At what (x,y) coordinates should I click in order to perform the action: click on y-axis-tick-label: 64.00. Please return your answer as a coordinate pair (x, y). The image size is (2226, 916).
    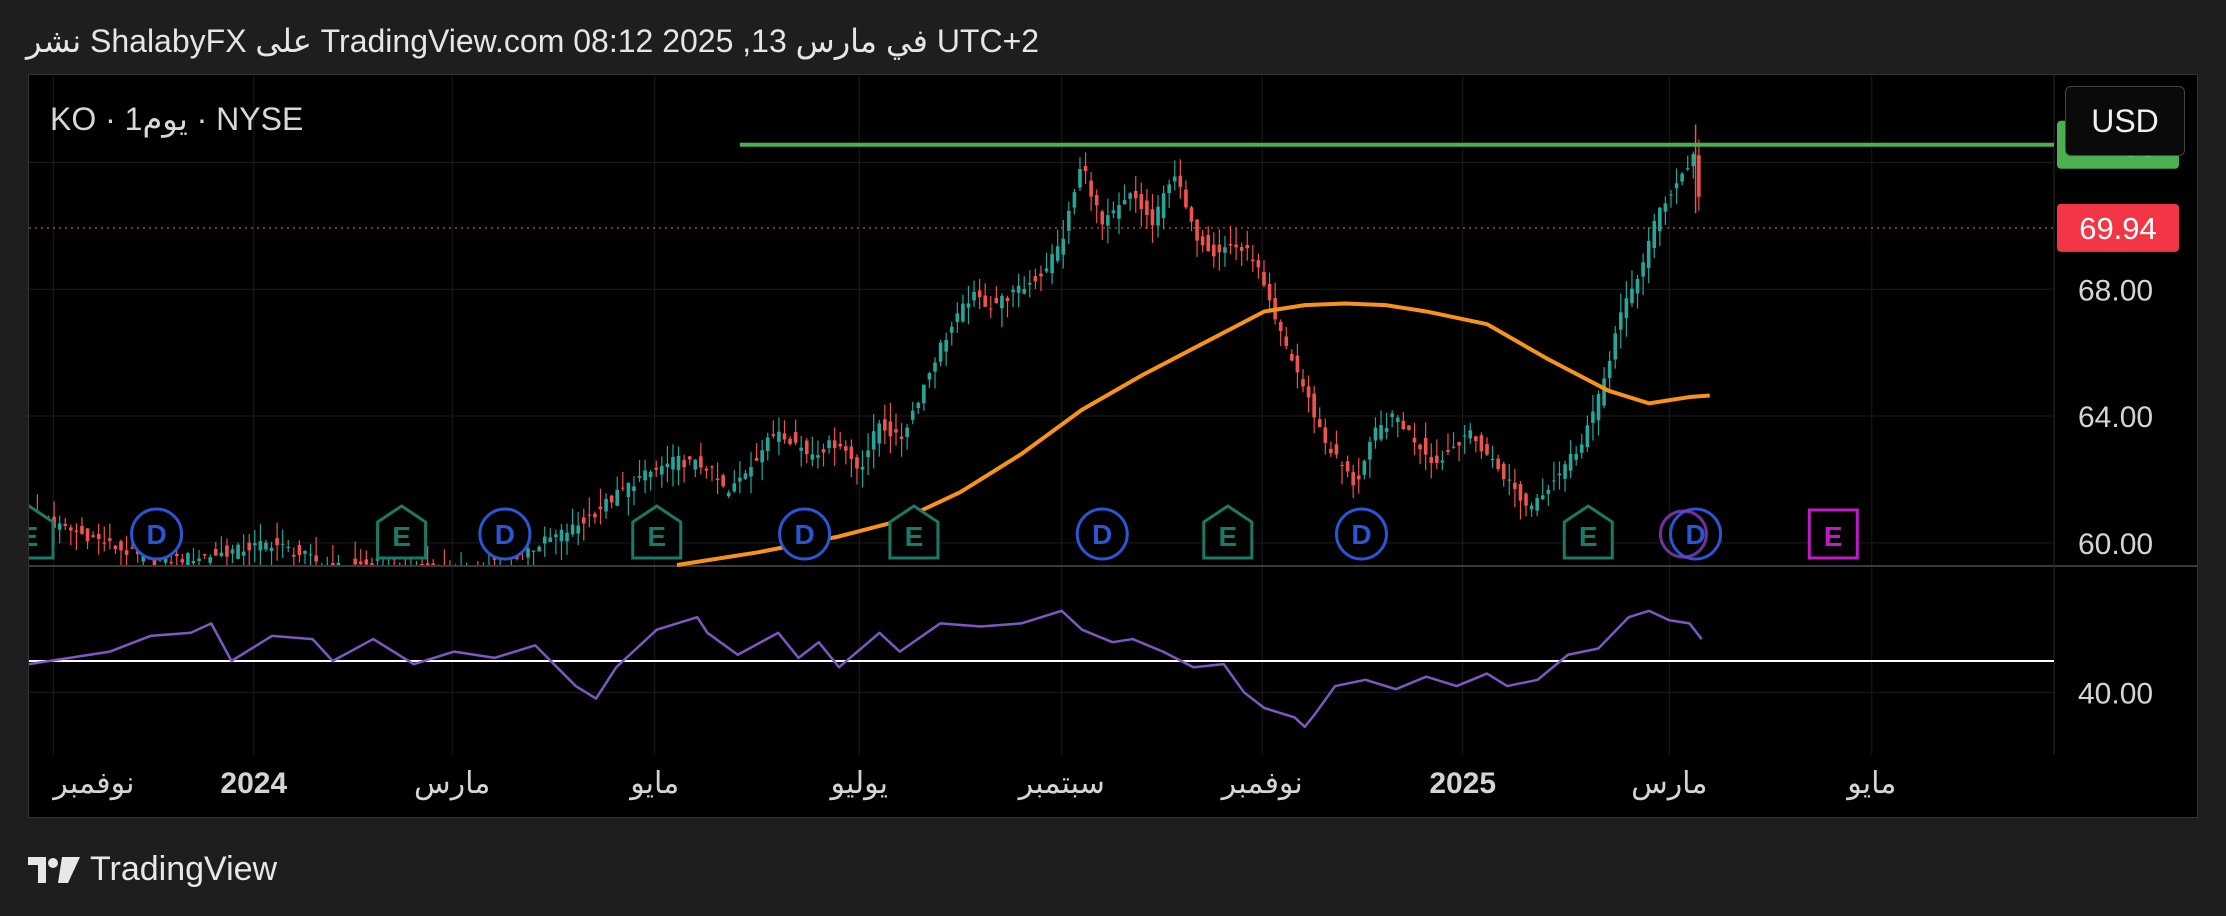
    Looking at the image, I should click on (2115, 417).